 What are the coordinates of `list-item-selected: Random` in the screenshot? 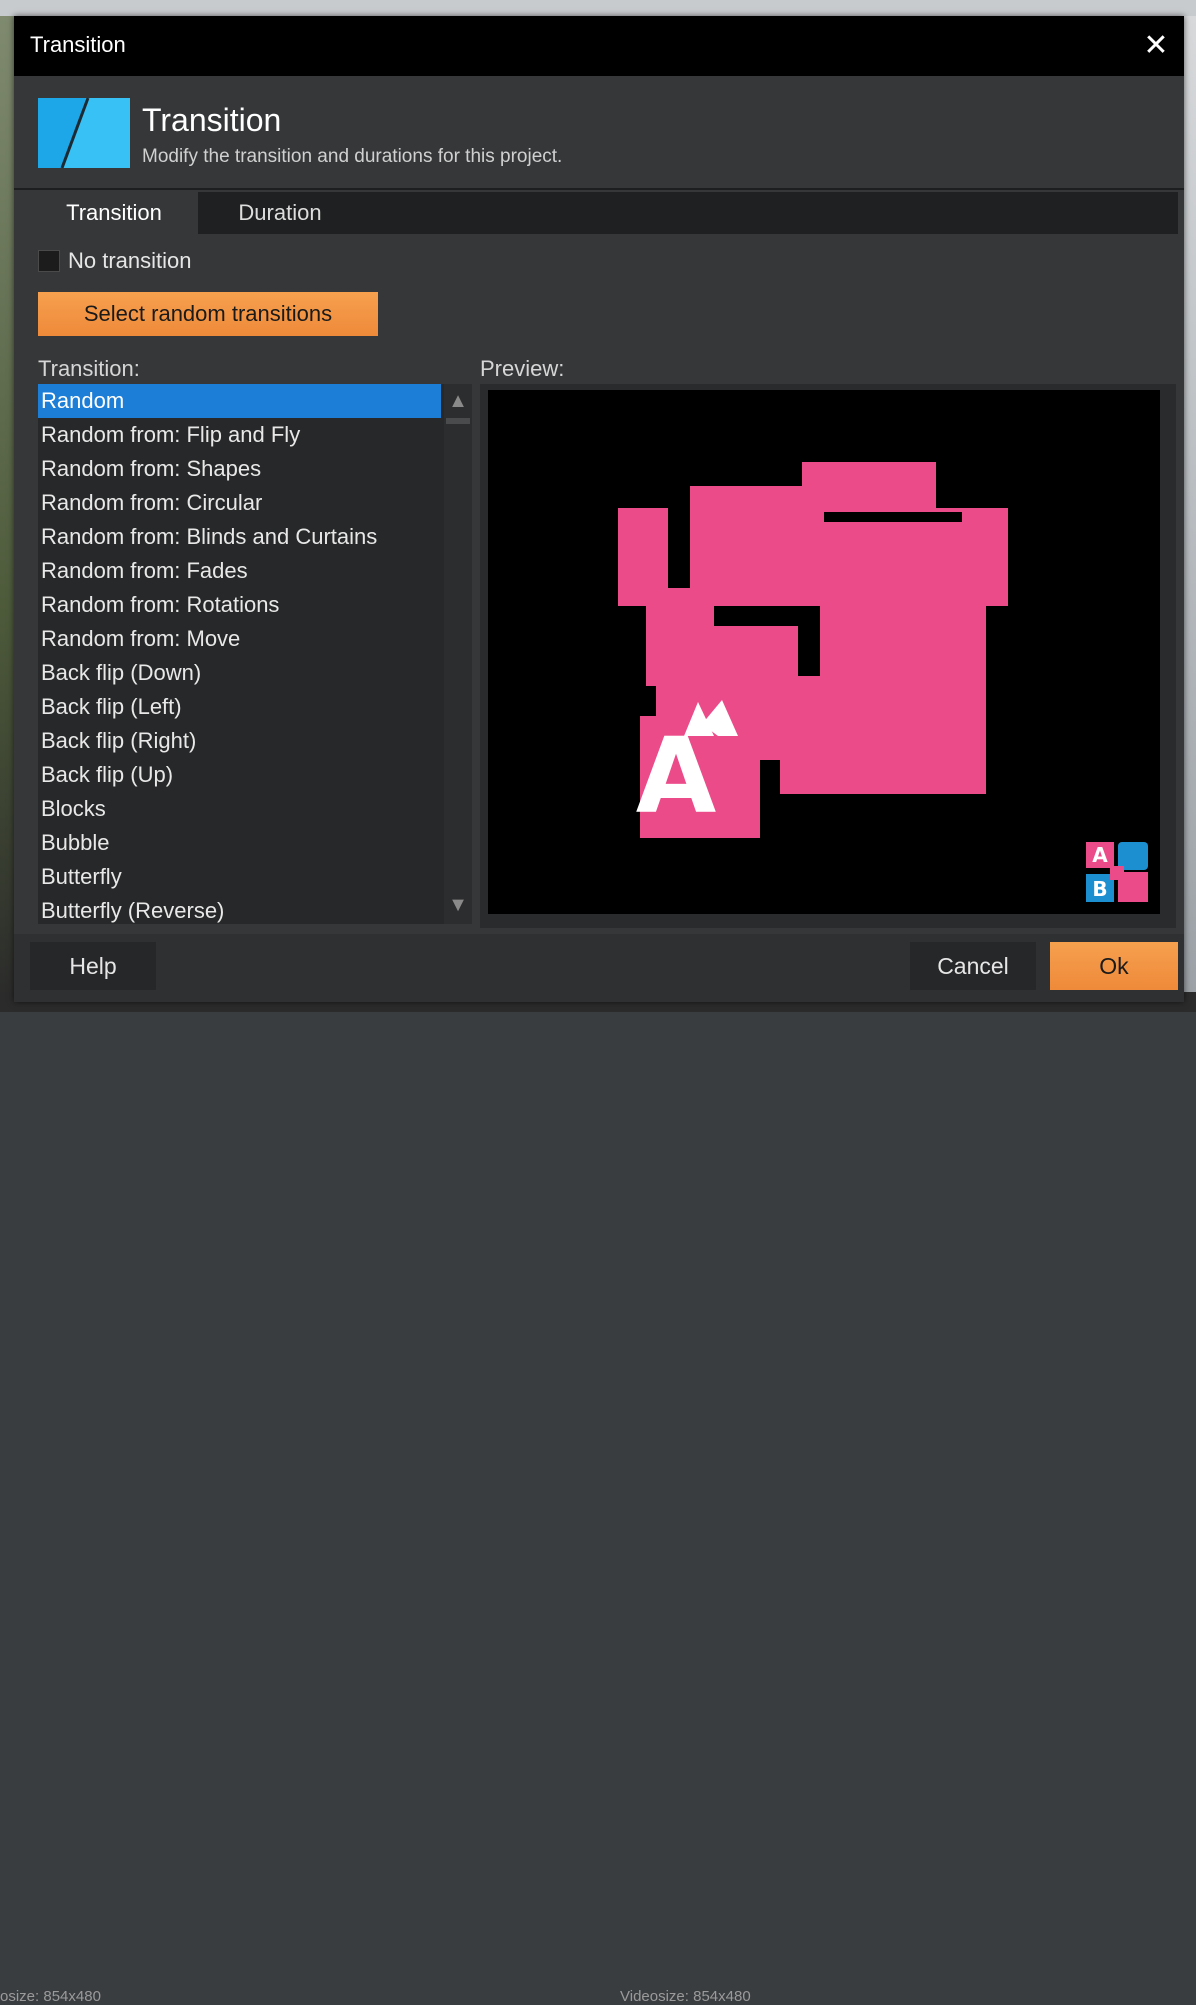 It's located at (239, 401).